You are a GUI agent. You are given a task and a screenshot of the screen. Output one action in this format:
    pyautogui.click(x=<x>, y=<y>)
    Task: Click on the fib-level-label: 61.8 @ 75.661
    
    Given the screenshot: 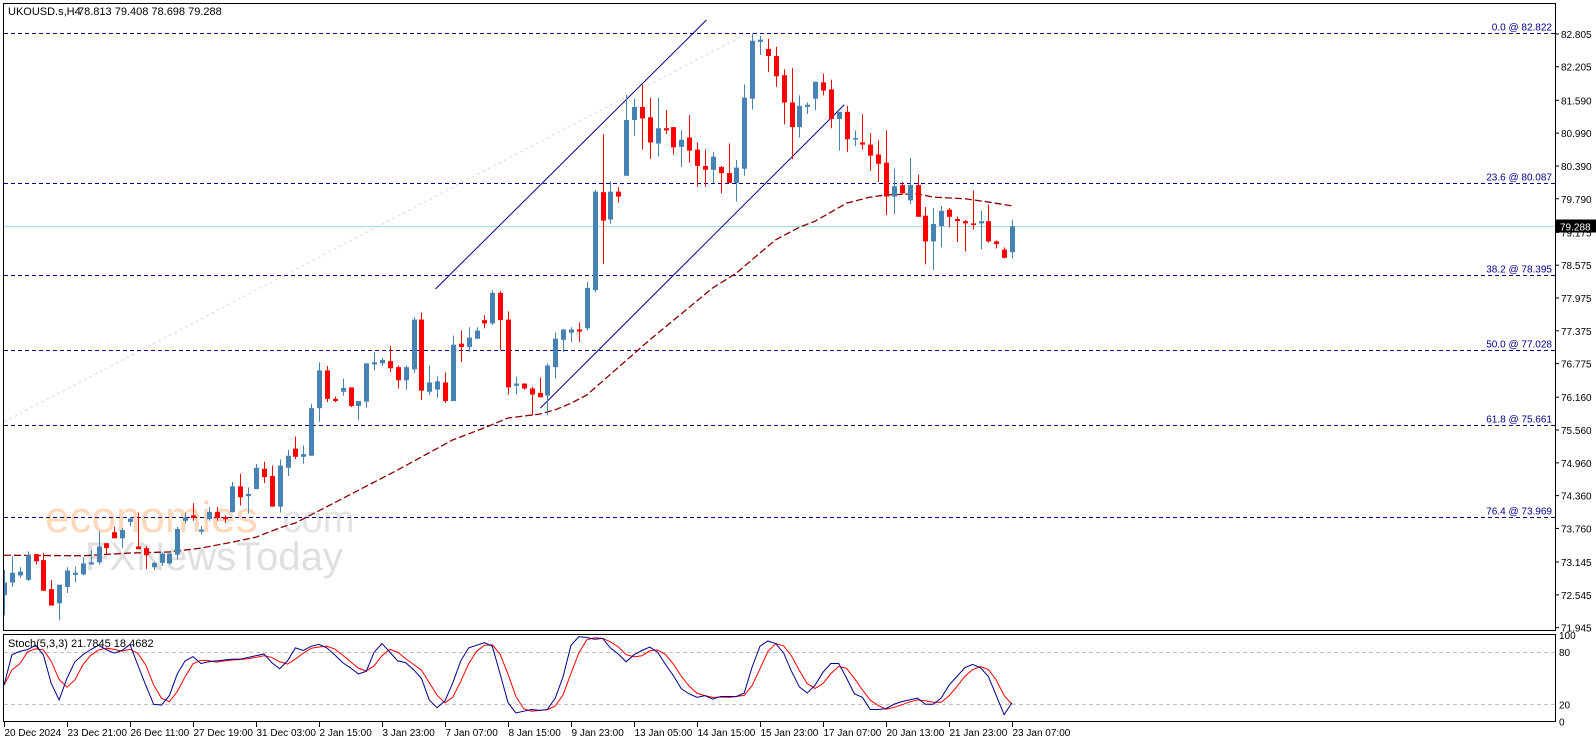 What is the action you would take?
    pyautogui.click(x=1519, y=420)
    